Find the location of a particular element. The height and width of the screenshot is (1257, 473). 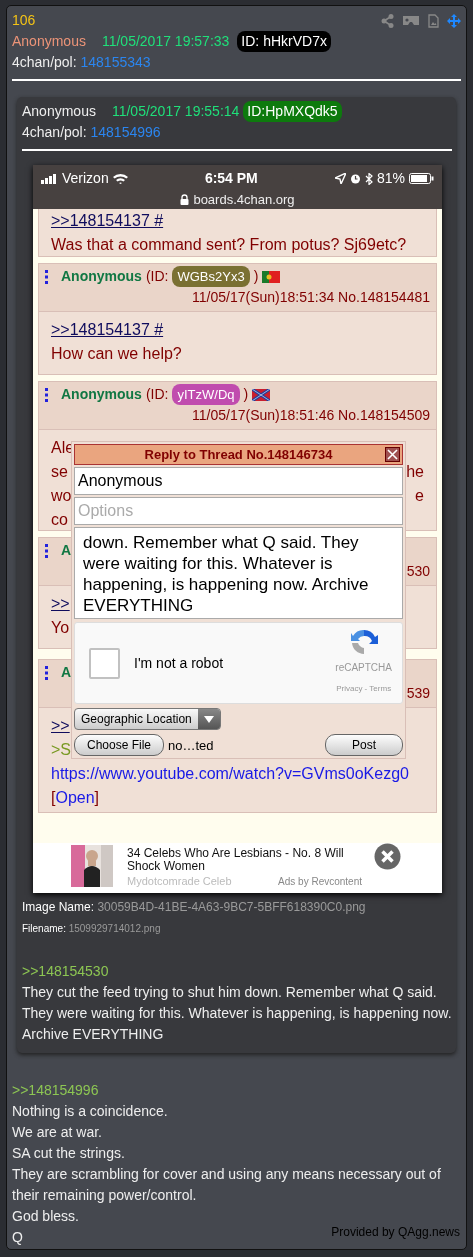

options-field: Options is located at coordinates (238, 511).